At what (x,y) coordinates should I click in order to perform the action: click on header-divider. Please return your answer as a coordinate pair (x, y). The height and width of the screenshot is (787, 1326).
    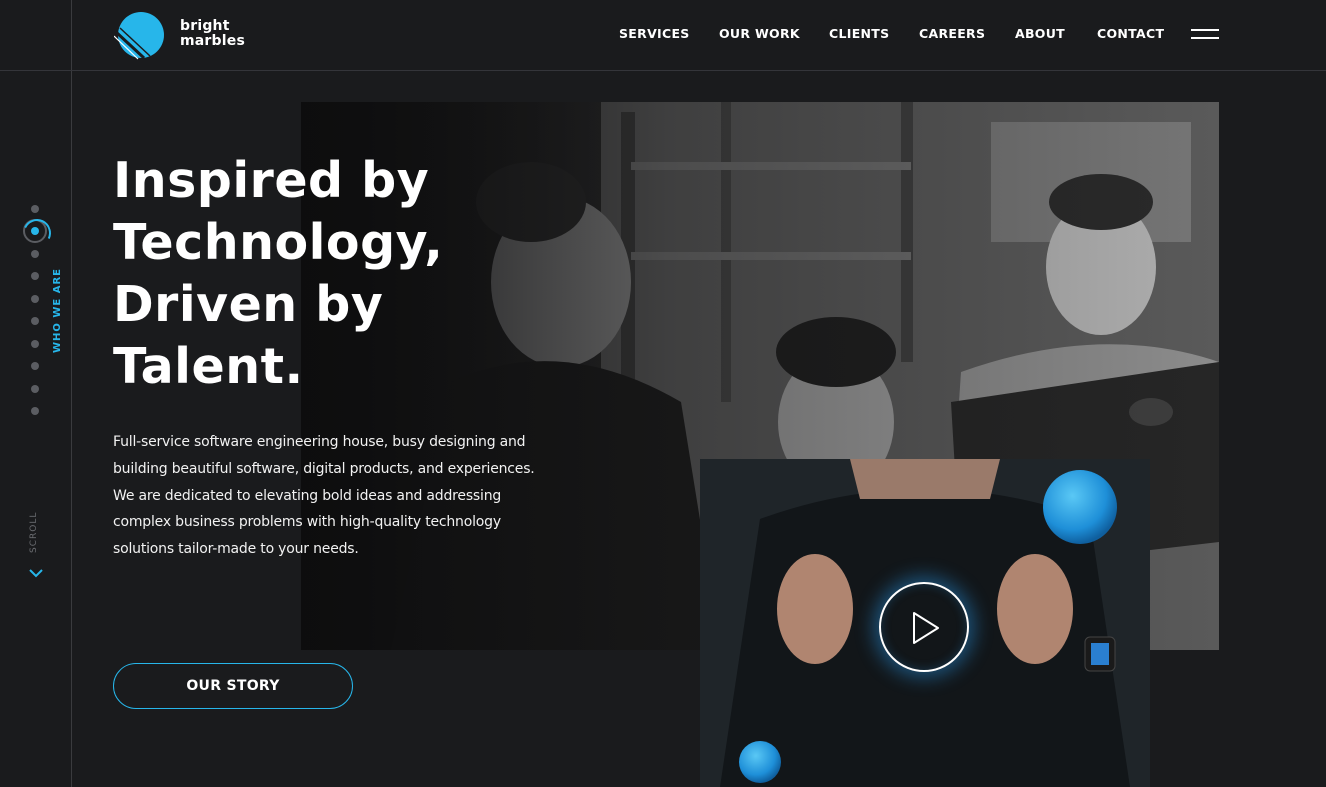
    Looking at the image, I should click on (663, 70).